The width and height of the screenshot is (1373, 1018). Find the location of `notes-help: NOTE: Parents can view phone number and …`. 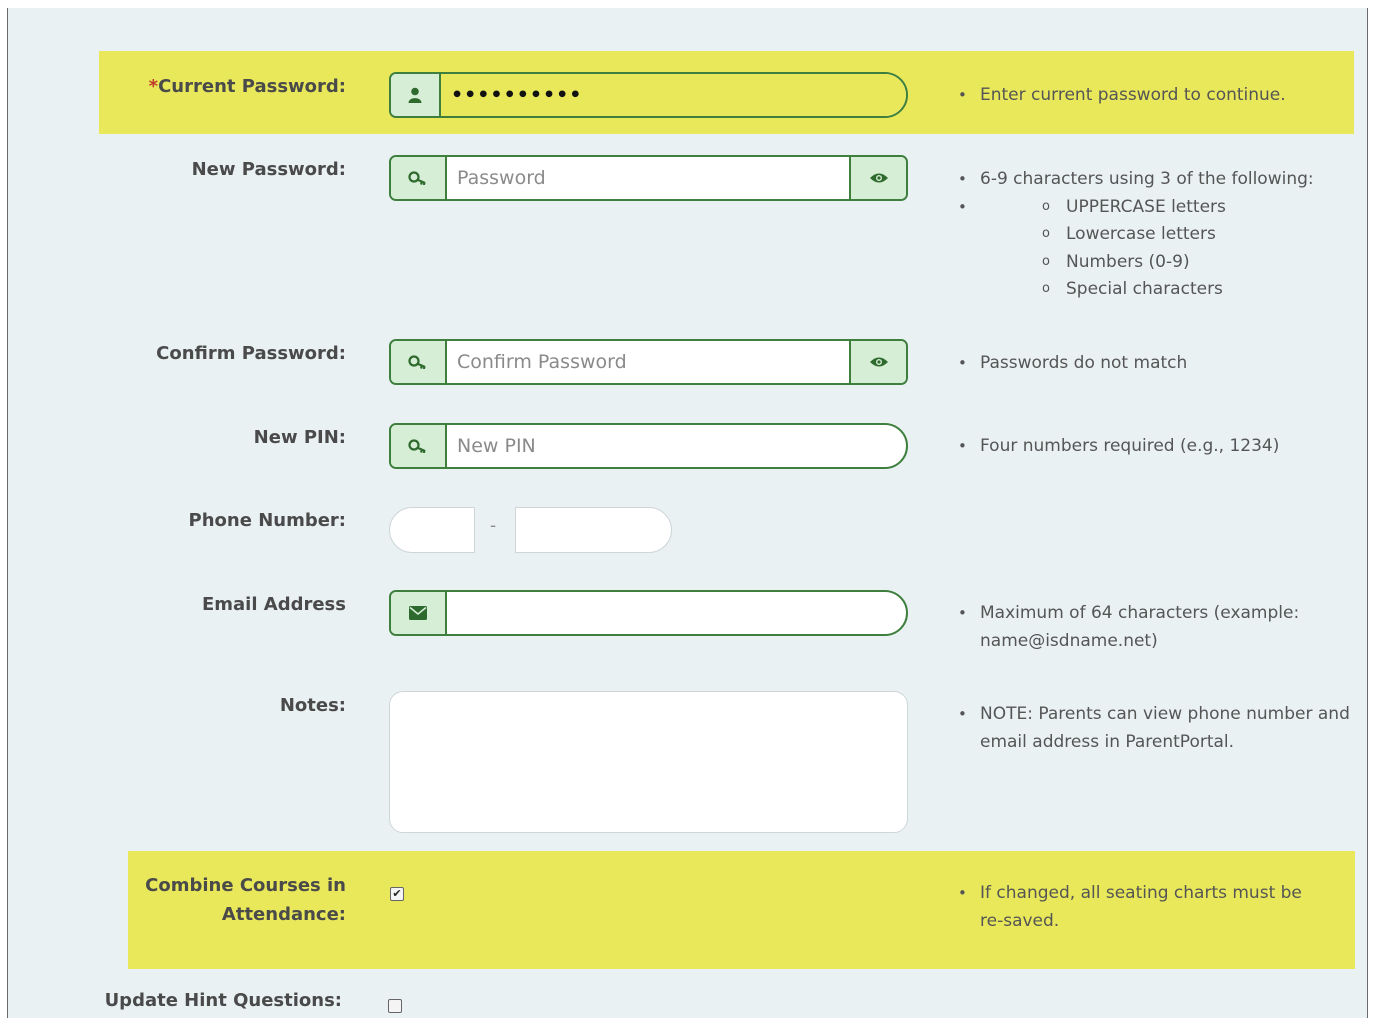

notes-help: NOTE: Parents can view phone number and … is located at coordinates (1158, 728).